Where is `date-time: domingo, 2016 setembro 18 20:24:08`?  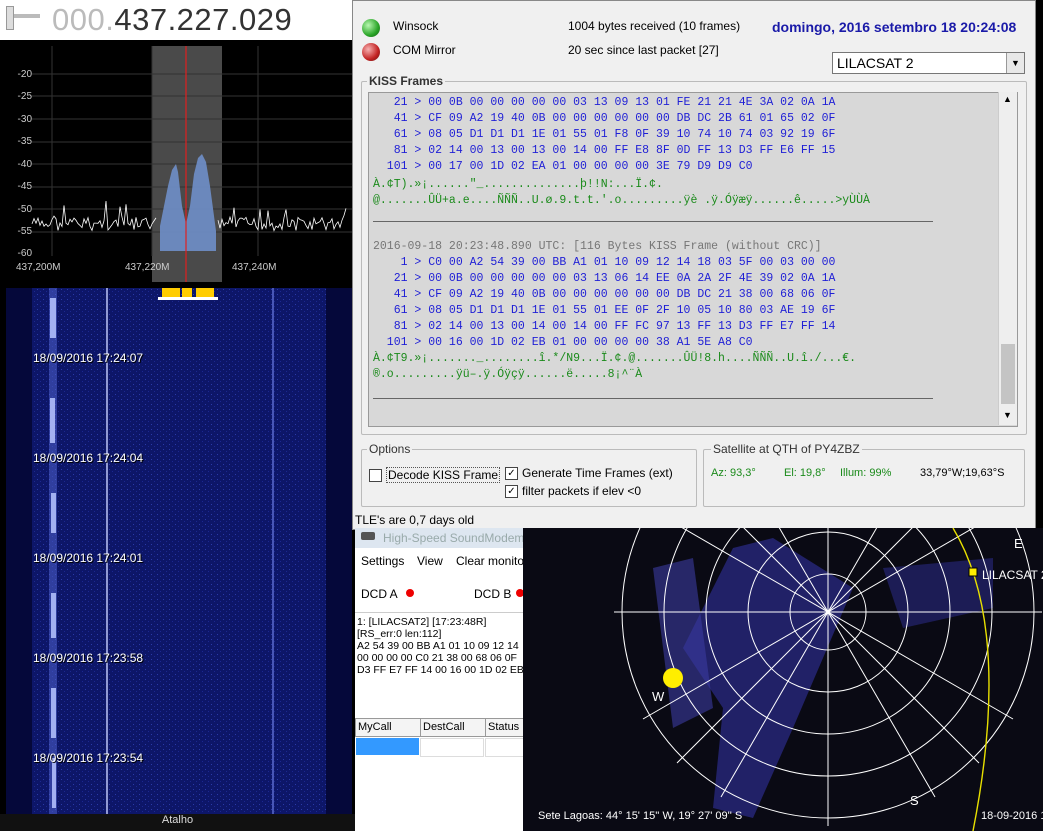
date-time: domingo, 2016 setembro 18 20:24:08 is located at coordinates (894, 27).